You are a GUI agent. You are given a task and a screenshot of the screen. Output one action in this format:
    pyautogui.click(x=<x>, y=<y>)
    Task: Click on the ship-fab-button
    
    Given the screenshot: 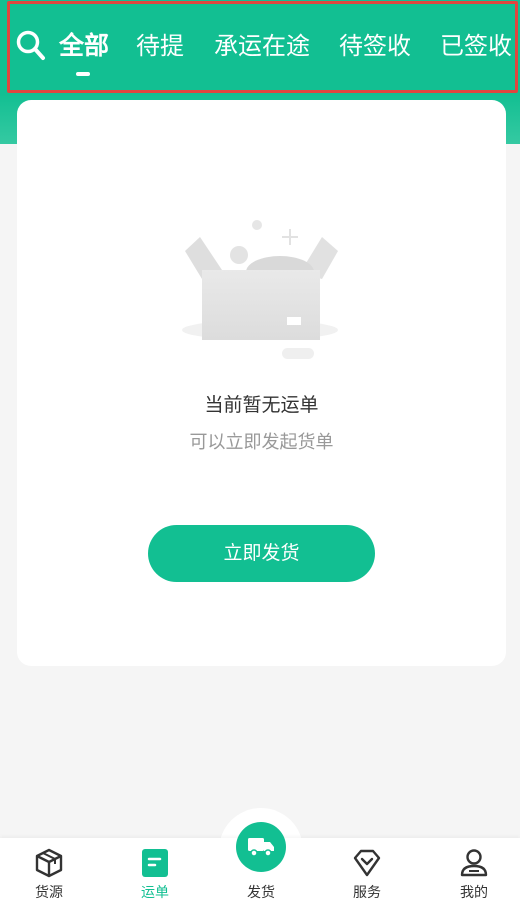 What is the action you would take?
    pyautogui.click(x=261, y=847)
    